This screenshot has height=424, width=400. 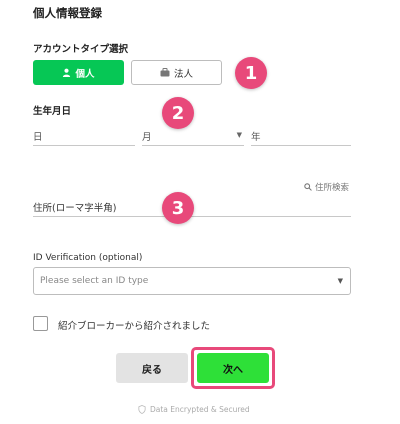 What do you see at coordinates (178, 113) in the screenshot?
I see `step-badge-2: 2` at bounding box center [178, 113].